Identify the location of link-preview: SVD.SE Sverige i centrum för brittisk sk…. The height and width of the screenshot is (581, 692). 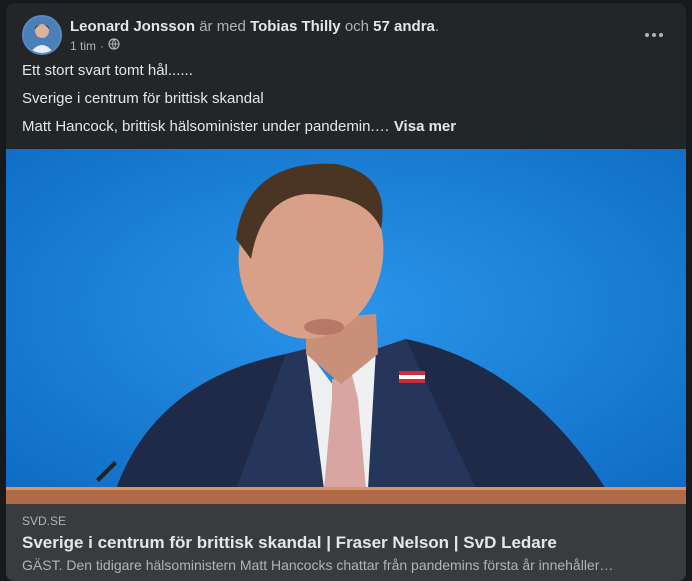
(346, 542).